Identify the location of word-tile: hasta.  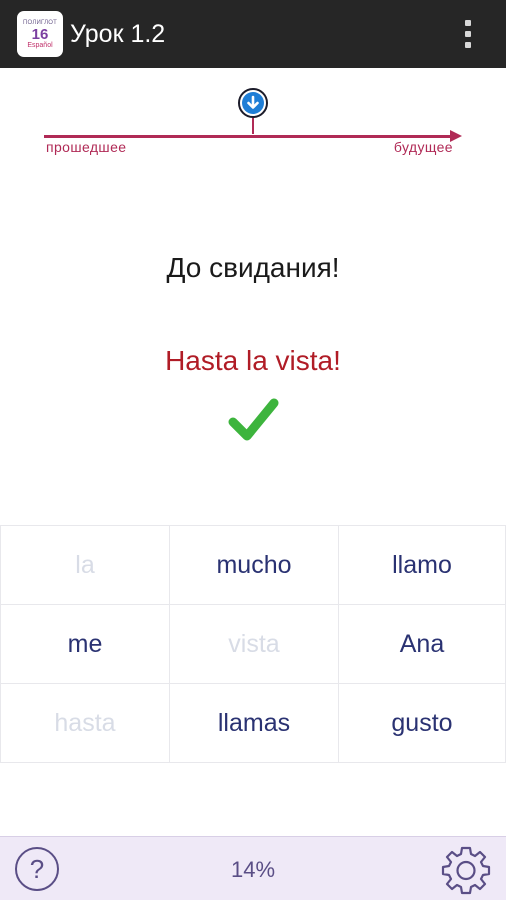
(85, 723).